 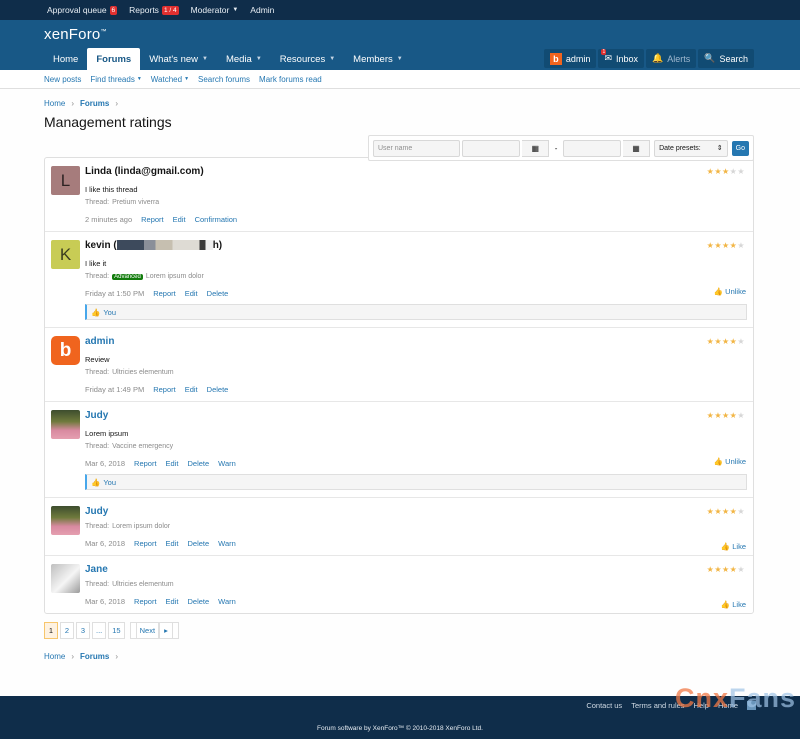 What do you see at coordinates (116, 630) in the screenshot?
I see `page-link: 15` at bounding box center [116, 630].